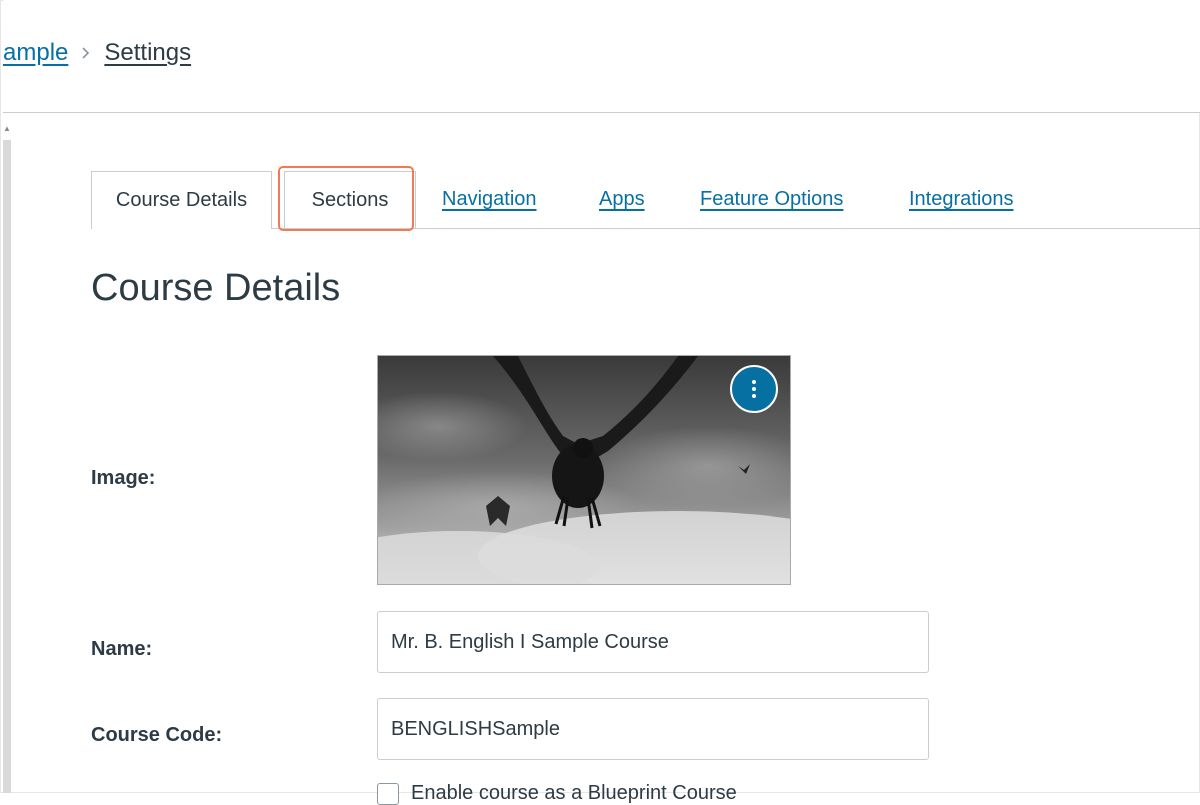 Image resolution: width=1200 pixels, height=805 pixels. Describe the element at coordinates (489, 199) in the screenshot. I see `tab-navigation: Navigation` at that location.